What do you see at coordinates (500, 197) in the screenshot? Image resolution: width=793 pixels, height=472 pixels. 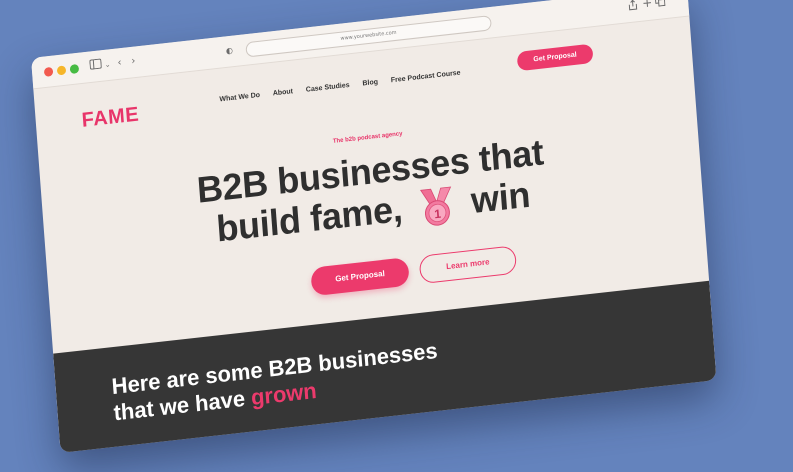 I see `headline-line-2-end: win` at bounding box center [500, 197].